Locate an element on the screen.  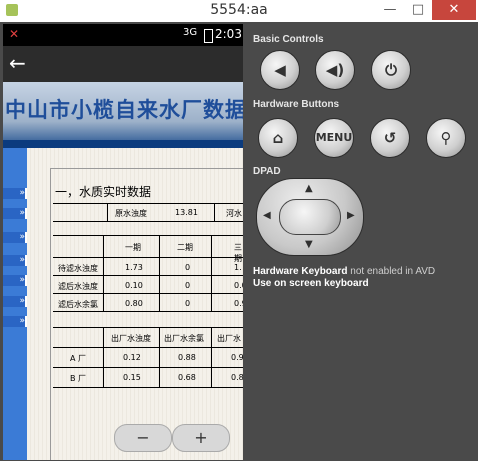
dpad-down-icon: ▼ is located at coordinates (309, 244).